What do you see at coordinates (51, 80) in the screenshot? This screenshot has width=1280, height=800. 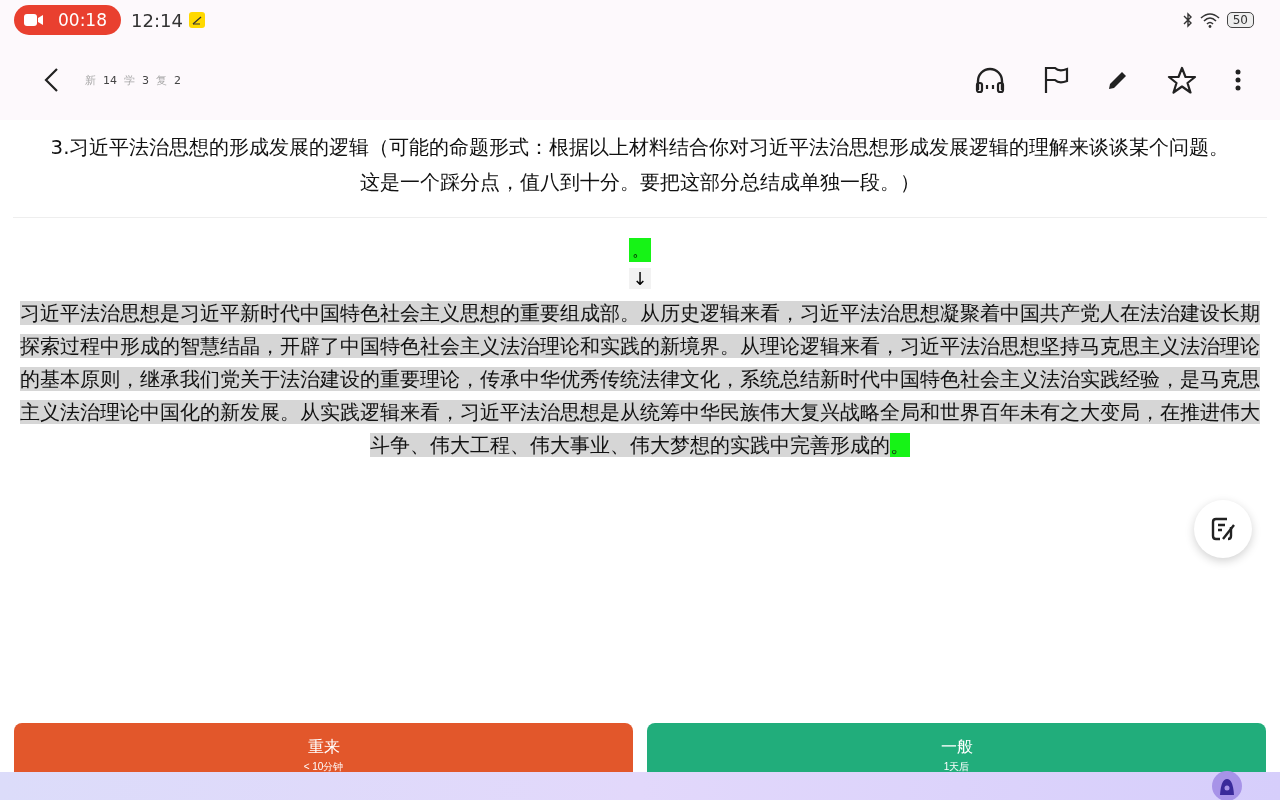 I see `chevron-left-icon` at bounding box center [51, 80].